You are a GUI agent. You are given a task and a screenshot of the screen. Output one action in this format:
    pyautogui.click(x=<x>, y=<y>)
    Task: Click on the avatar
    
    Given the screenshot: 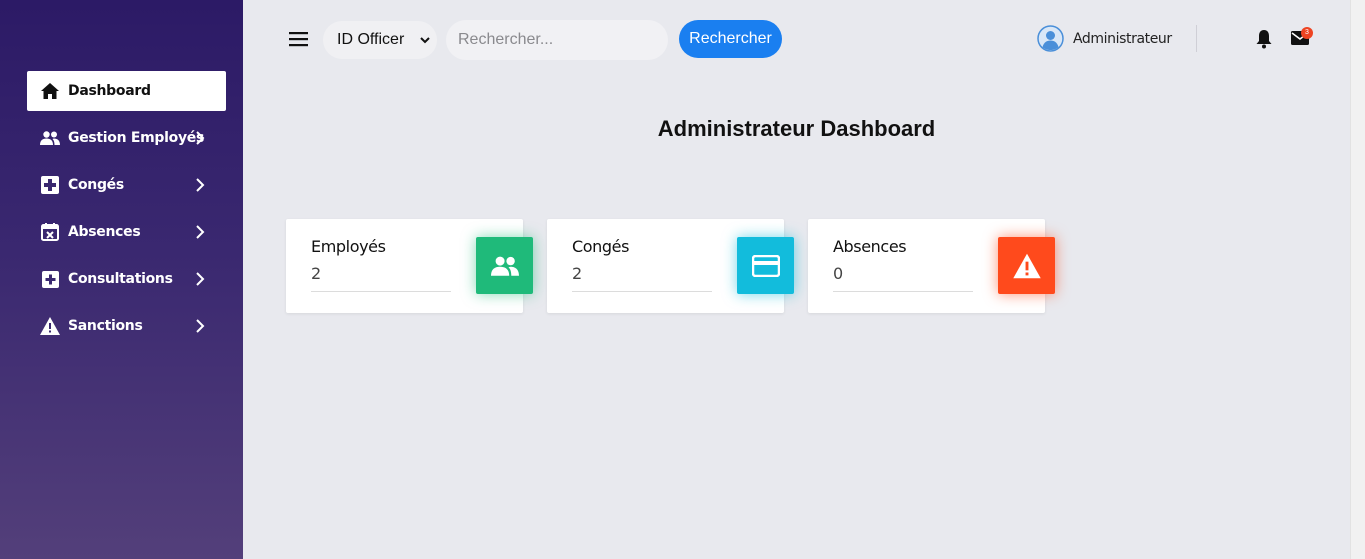 What is the action you would take?
    pyautogui.click(x=1050, y=38)
    